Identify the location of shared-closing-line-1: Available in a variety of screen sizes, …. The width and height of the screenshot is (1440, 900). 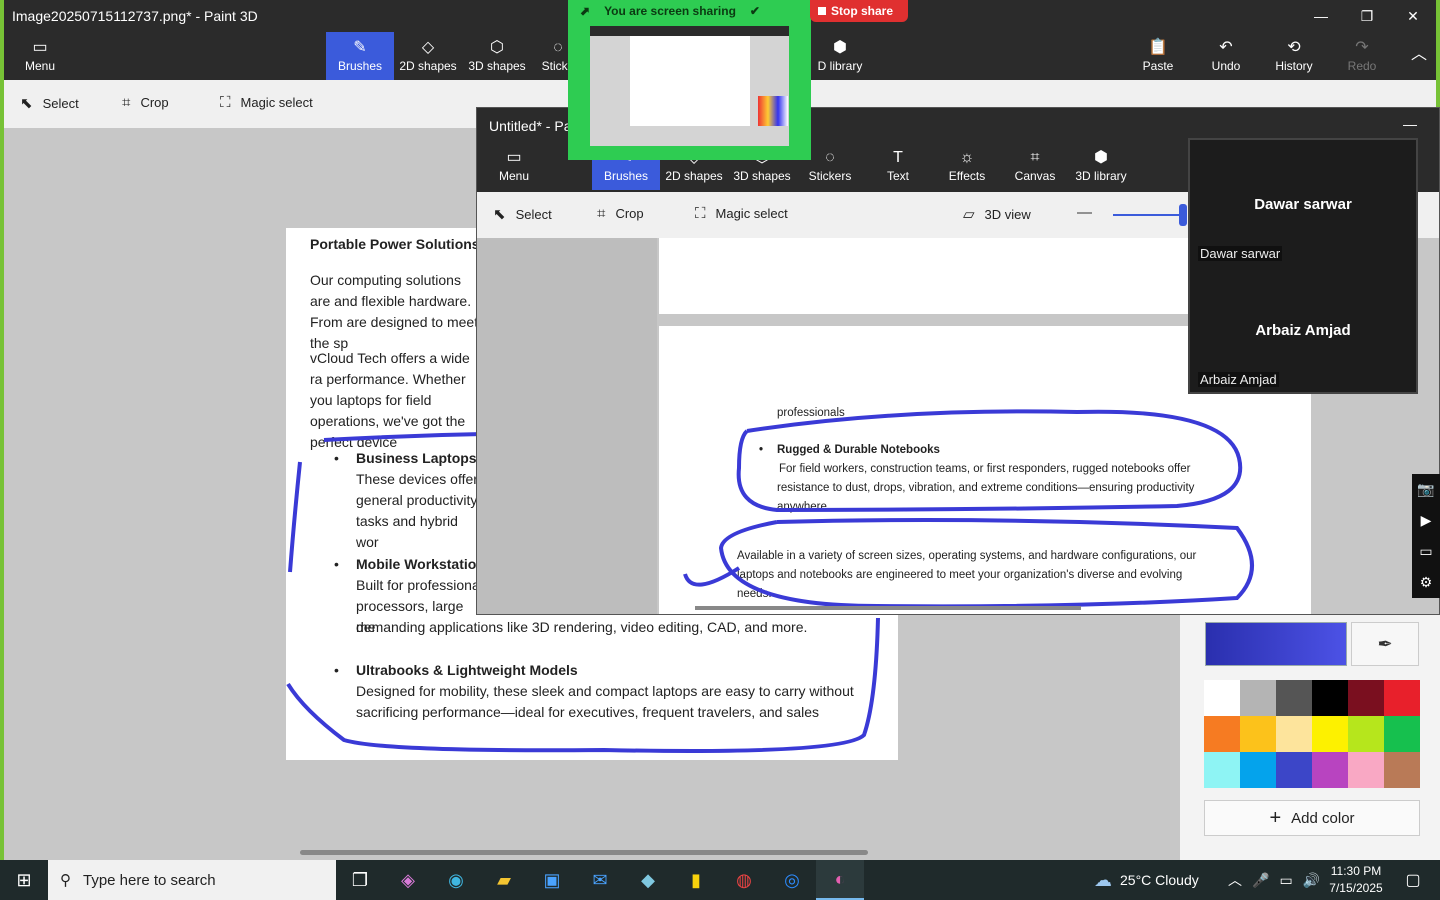
(967, 556).